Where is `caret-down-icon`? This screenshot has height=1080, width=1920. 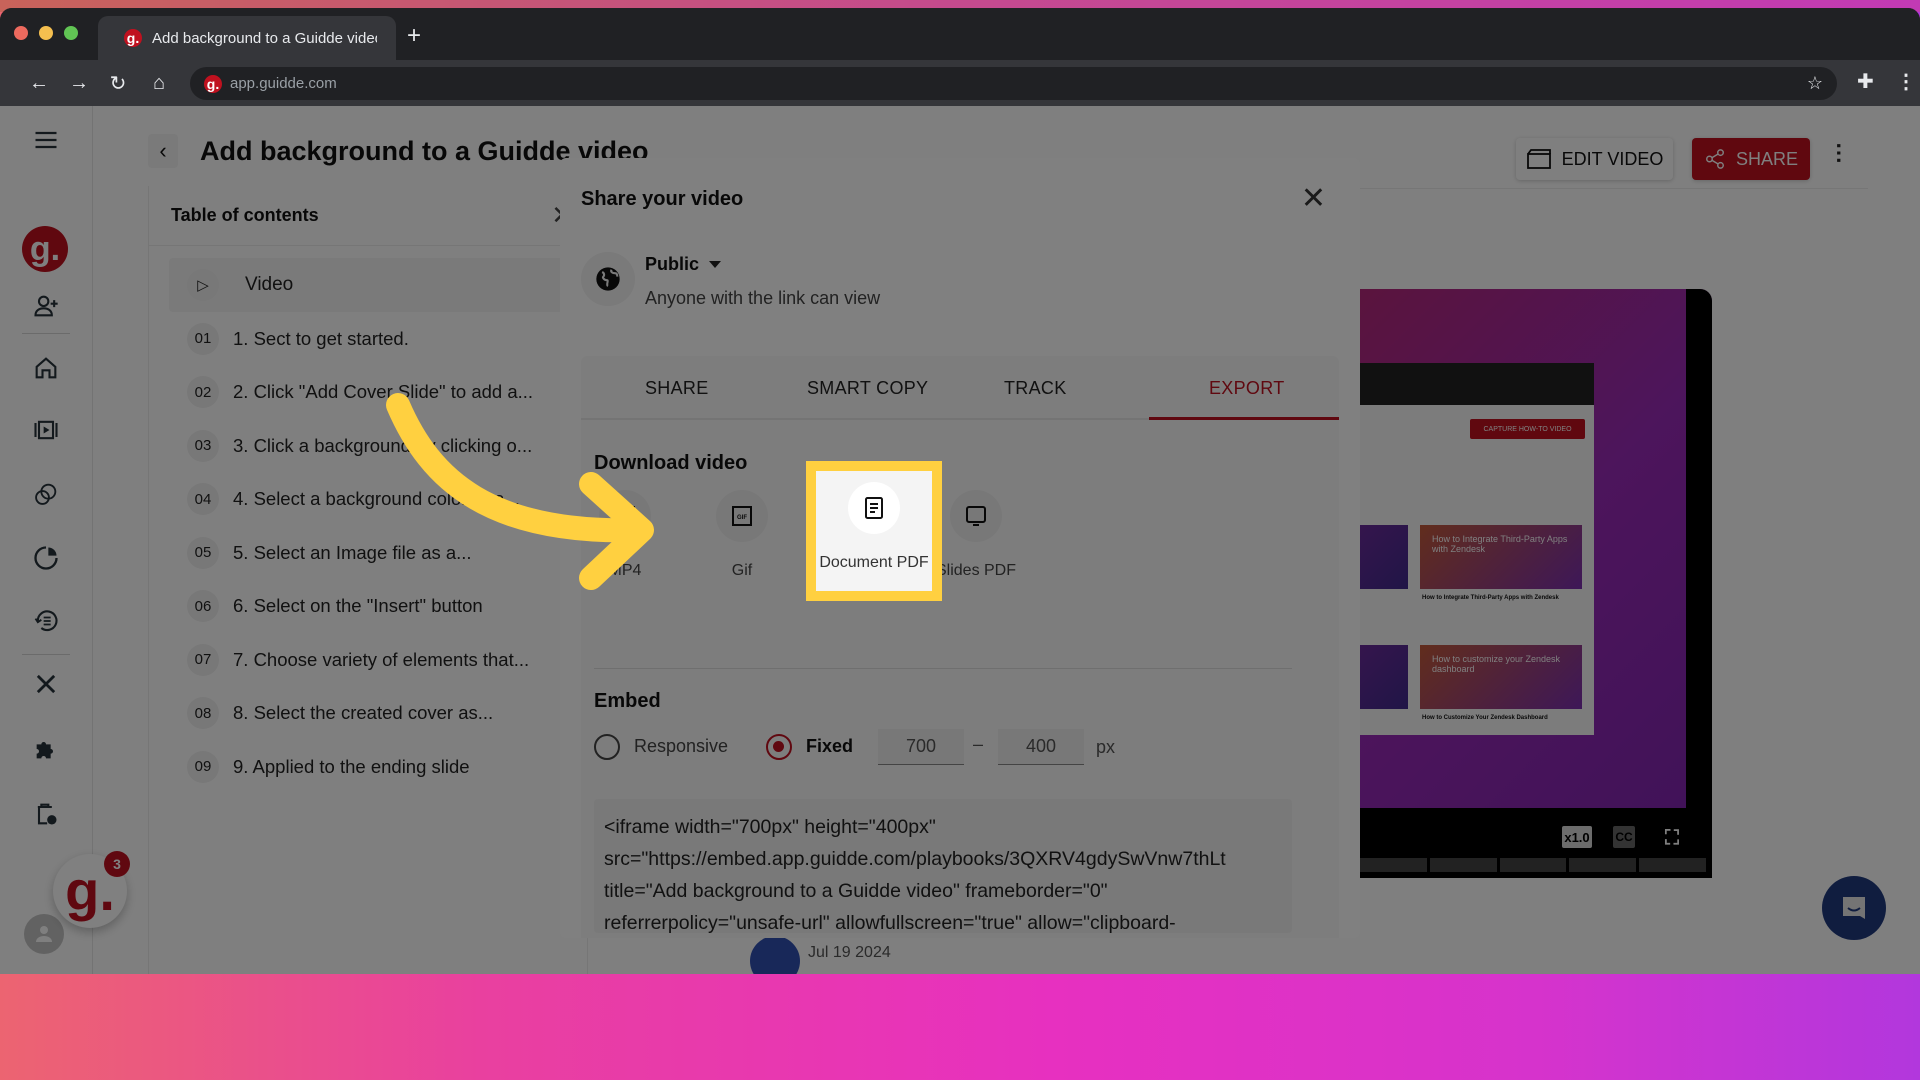 caret-down-icon is located at coordinates (715, 264).